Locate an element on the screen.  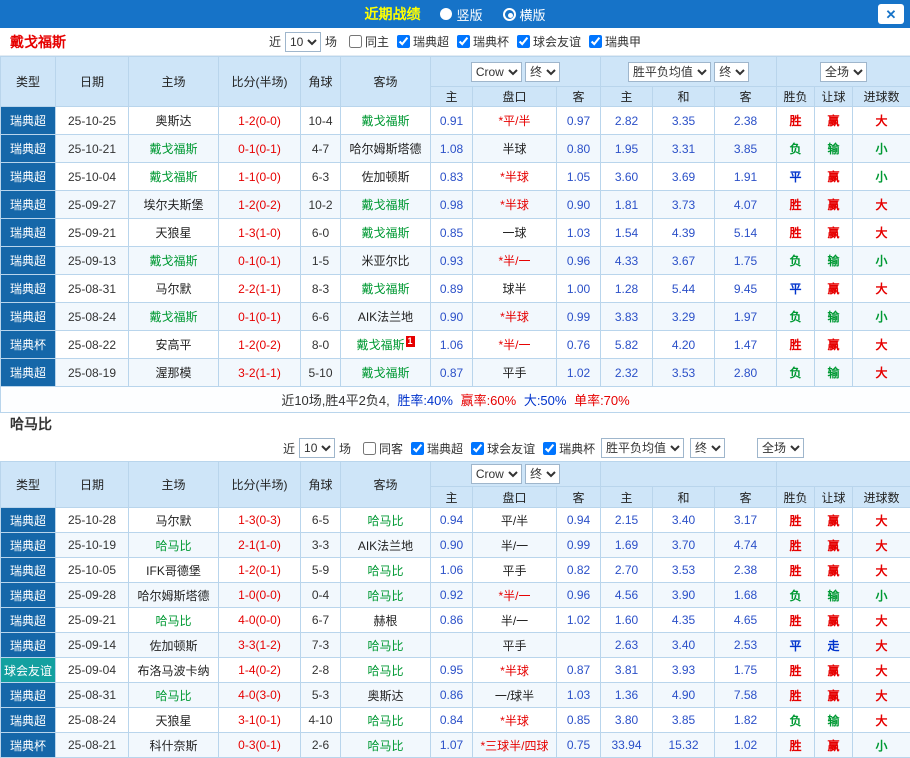
checkbox-label: 球会友谊 is located at coordinates (557, 41).